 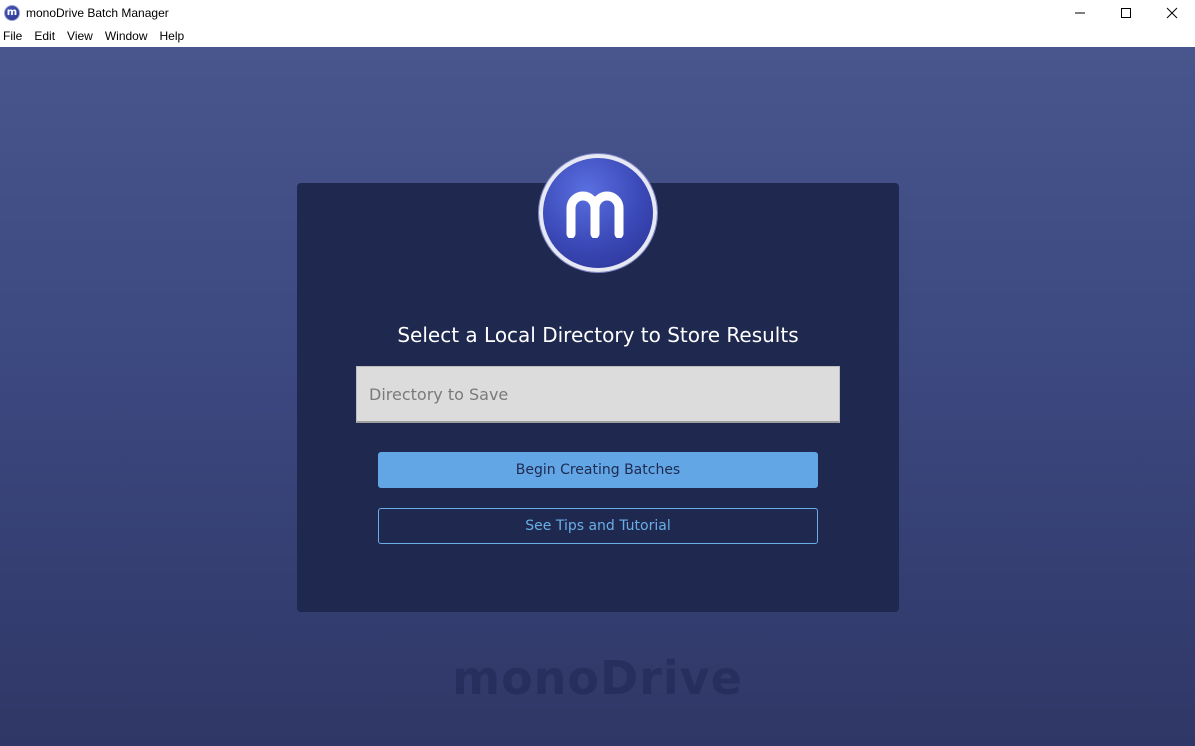 I want to click on minimize-button, so click(x=1080, y=12).